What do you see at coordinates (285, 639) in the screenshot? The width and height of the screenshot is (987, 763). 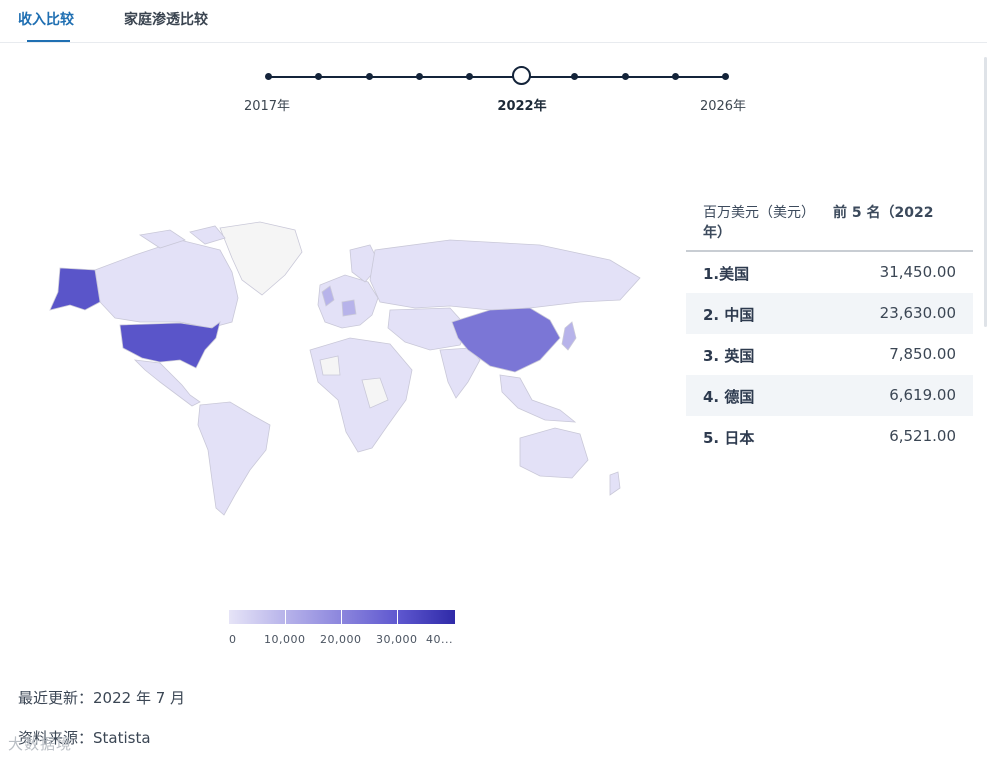 I see `legend-tick: 10,000` at bounding box center [285, 639].